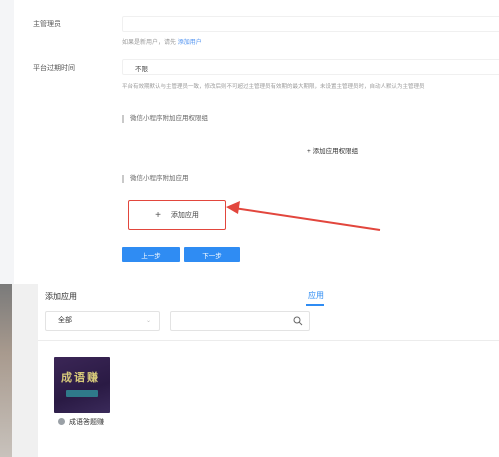 The height and width of the screenshot is (457, 499). What do you see at coordinates (315, 305) in the screenshot?
I see `tab-active-indicator` at bounding box center [315, 305].